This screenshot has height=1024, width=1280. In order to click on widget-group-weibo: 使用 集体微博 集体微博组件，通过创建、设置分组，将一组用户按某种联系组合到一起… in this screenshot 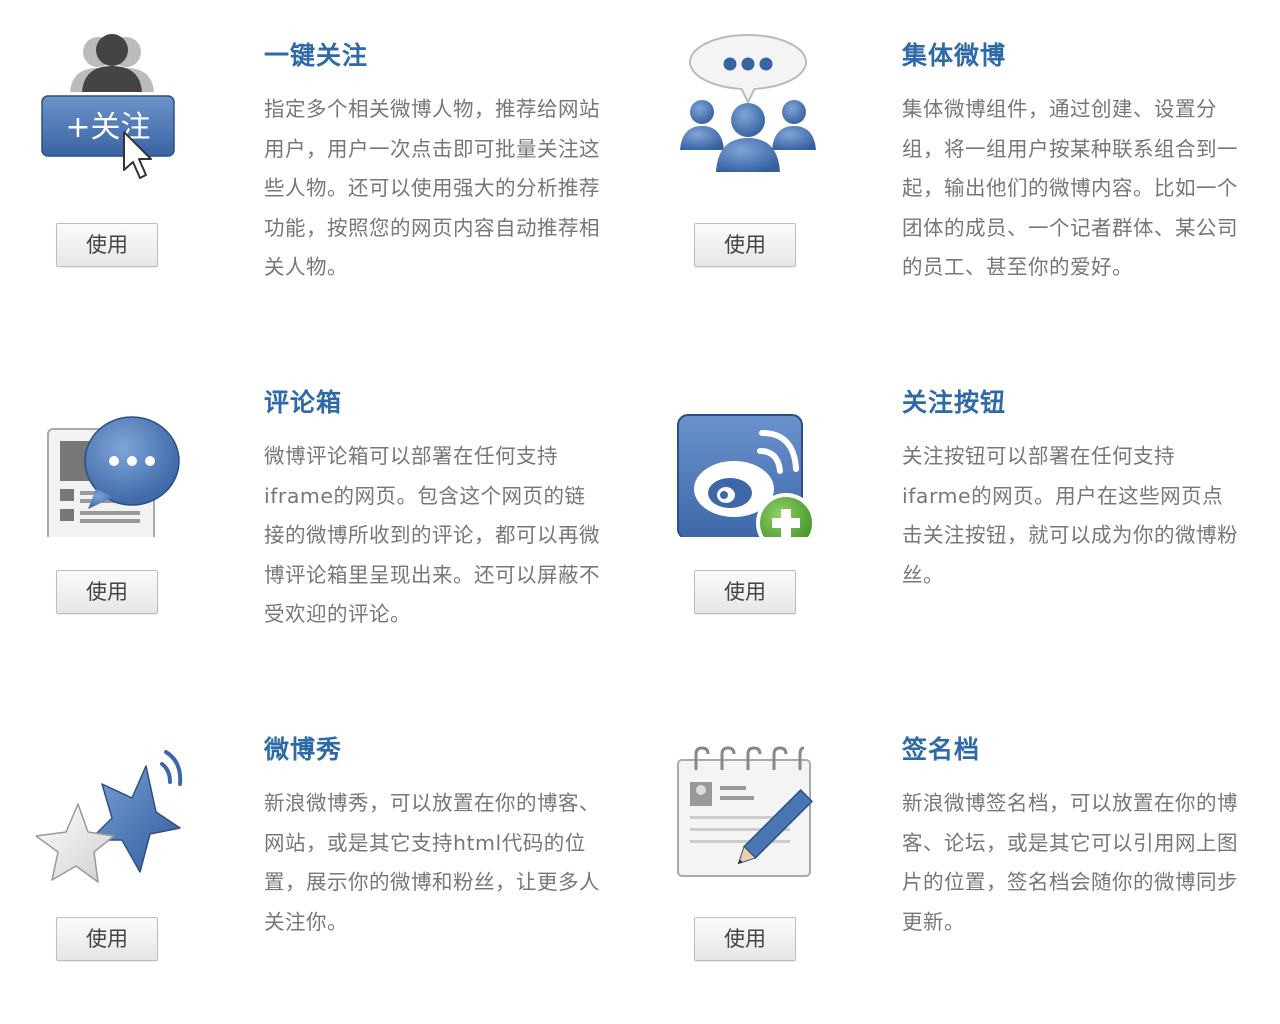, I will do `click(938, 160)`.